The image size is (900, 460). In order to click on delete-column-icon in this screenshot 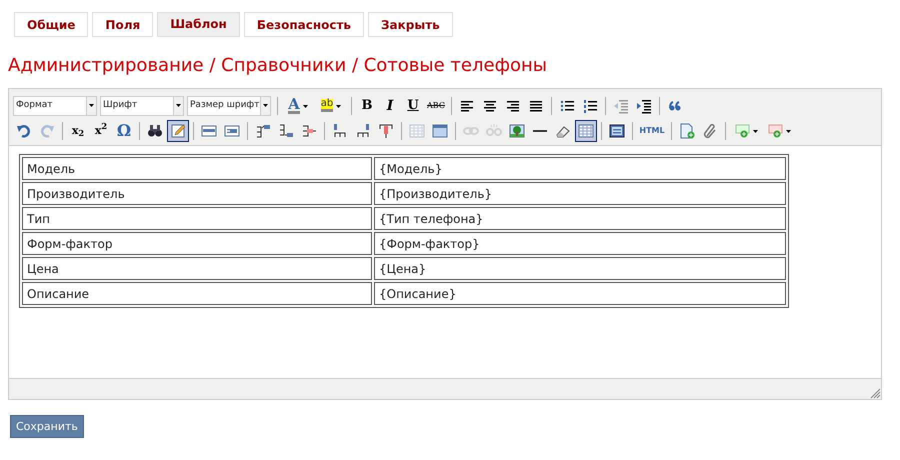, I will do `click(309, 130)`.